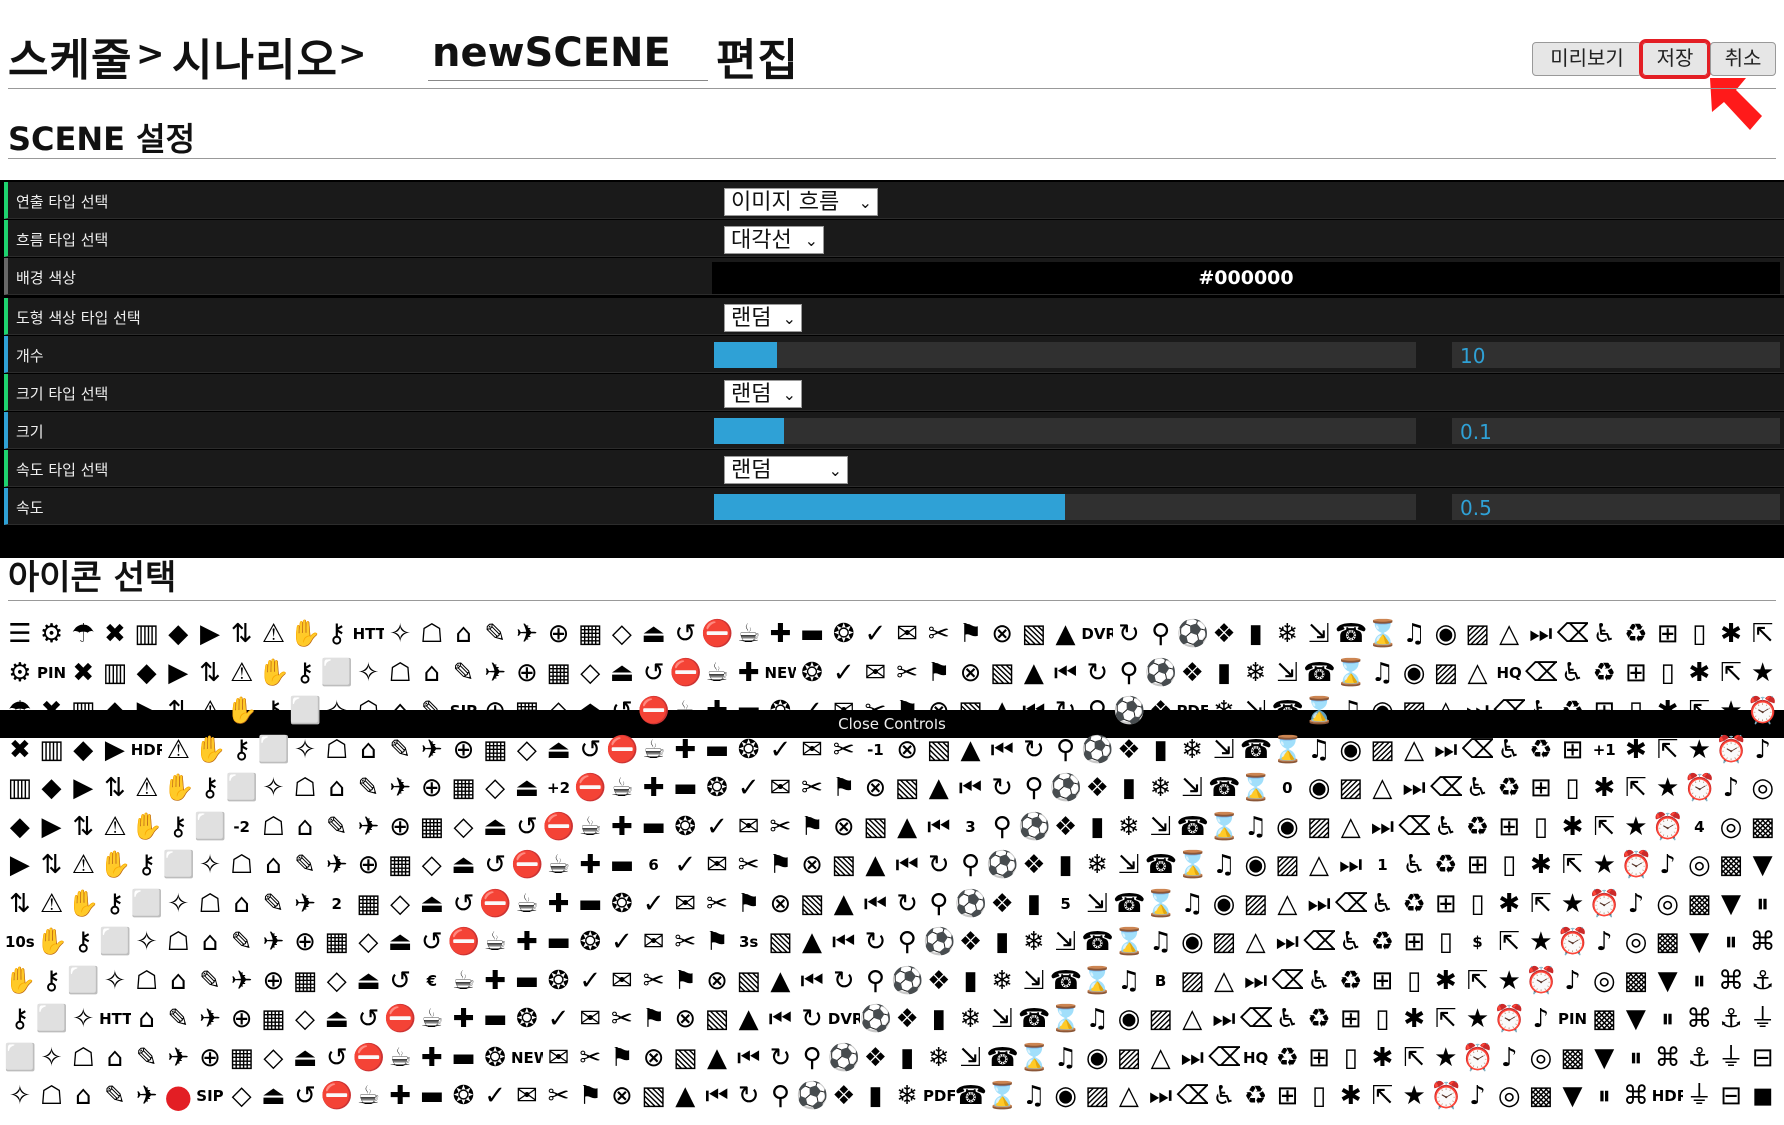  Describe the element at coordinates (242, 673) in the screenshot. I see `icon-option: ⚠` at that location.